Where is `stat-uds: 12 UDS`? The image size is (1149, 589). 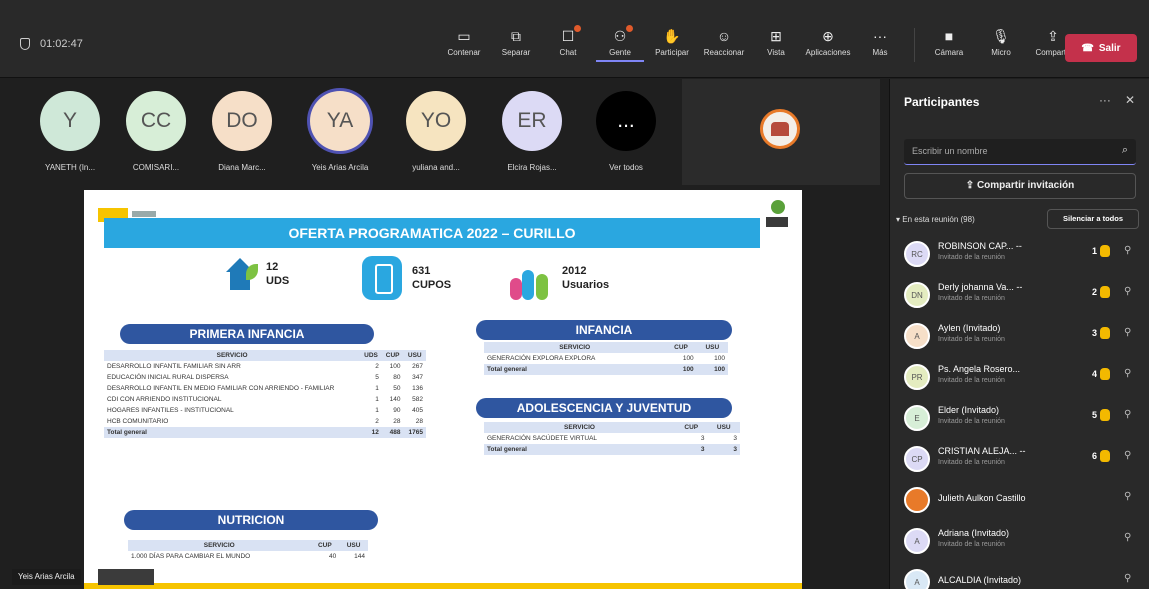 stat-uds: 12 UDS is located at coordinates (256, 274).